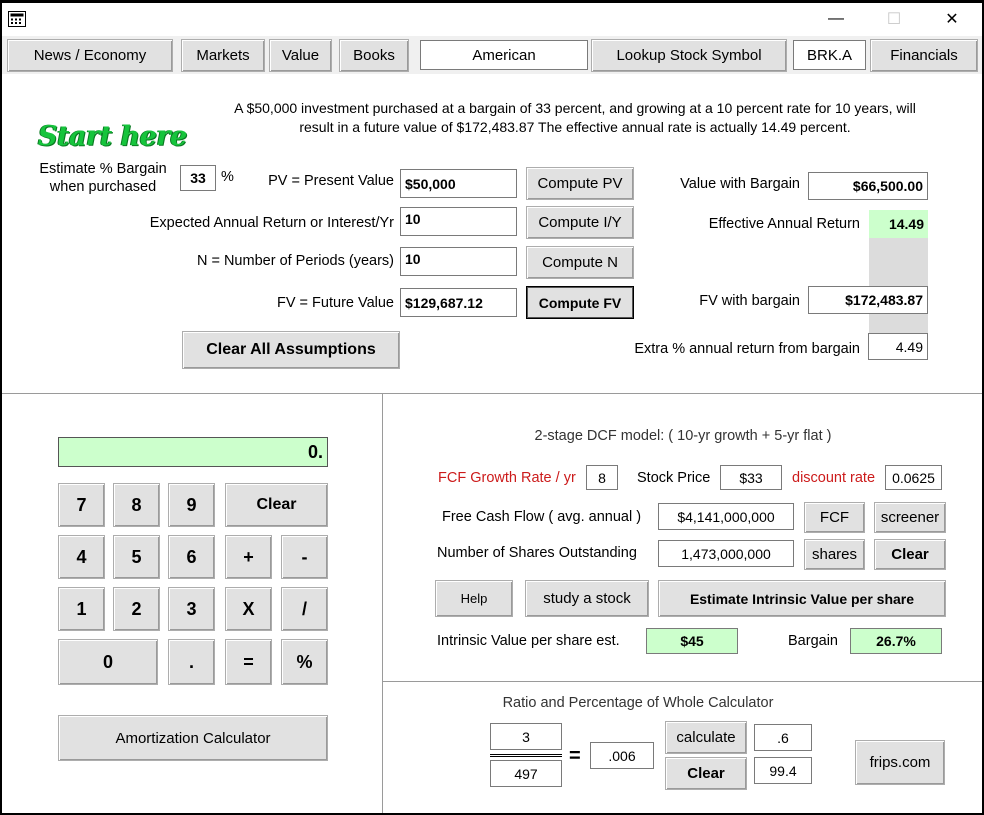 The height and width of the screenshot is (815, 984). Describe the element at coordinates (304, 662) in the screenshot. I see `calc-key-percent: %` at that location.